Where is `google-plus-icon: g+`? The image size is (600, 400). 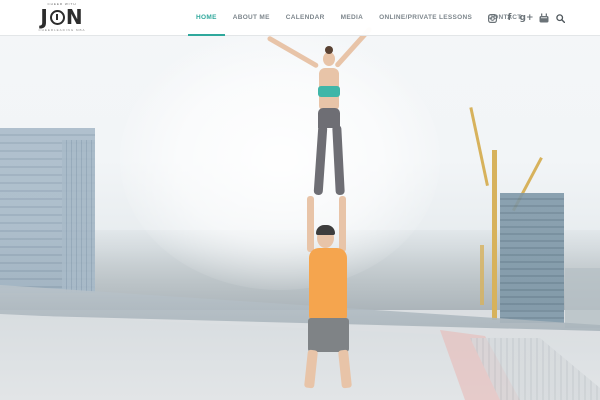 google-plus-icon: g+ is located at coordinates (526, 18).